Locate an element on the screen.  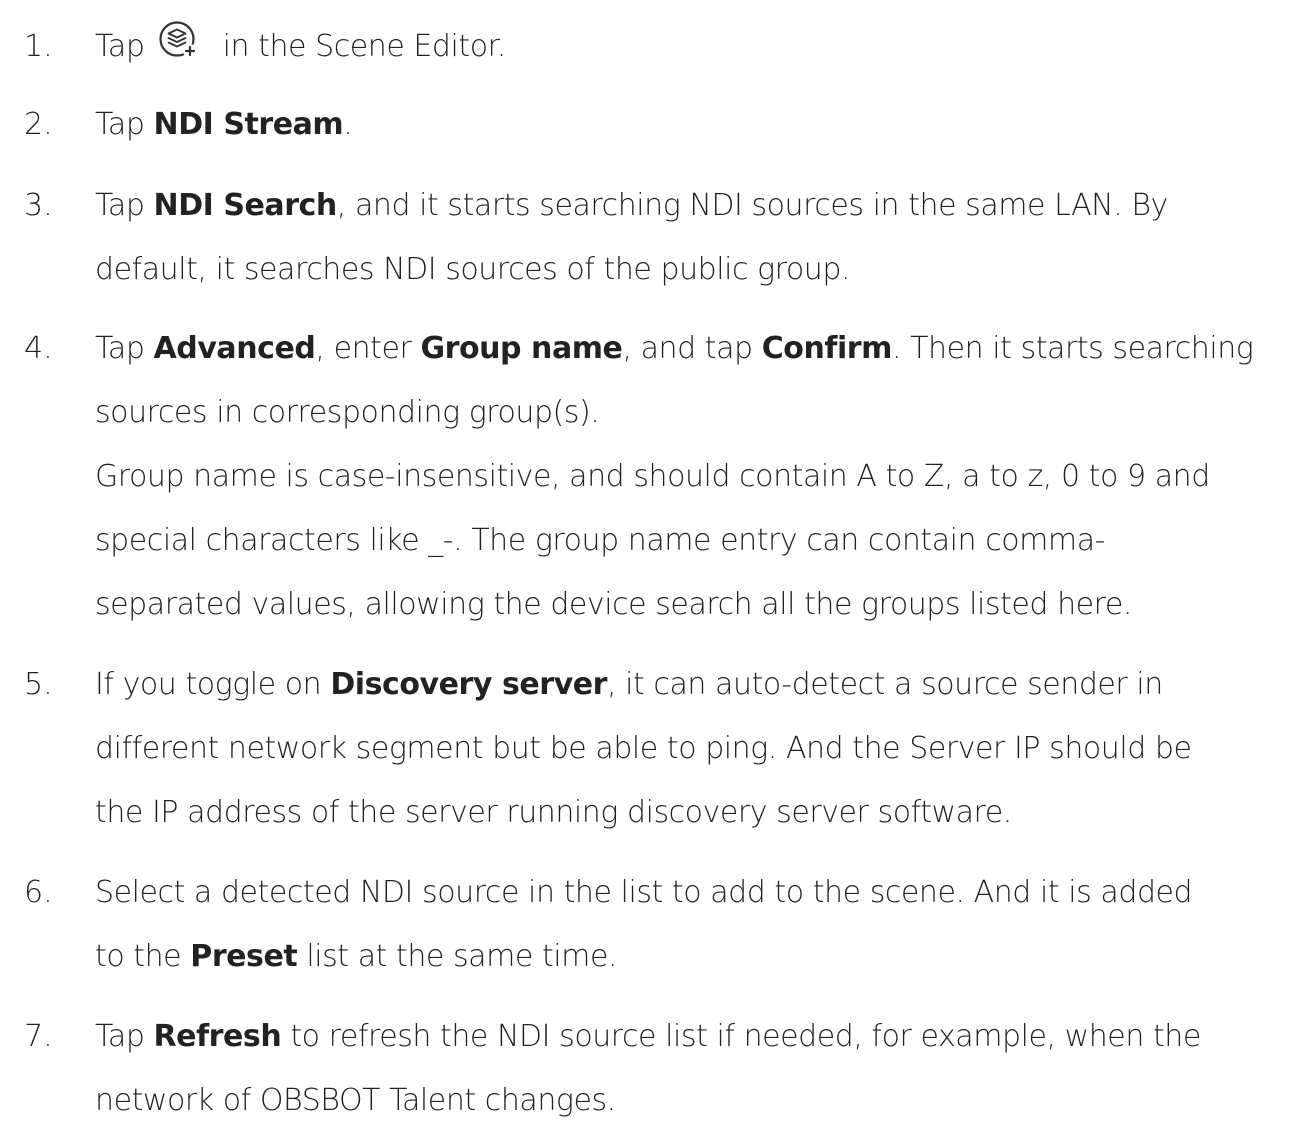
ui-term-ndi-search: NDI Search is located at coordinates (245, 205).